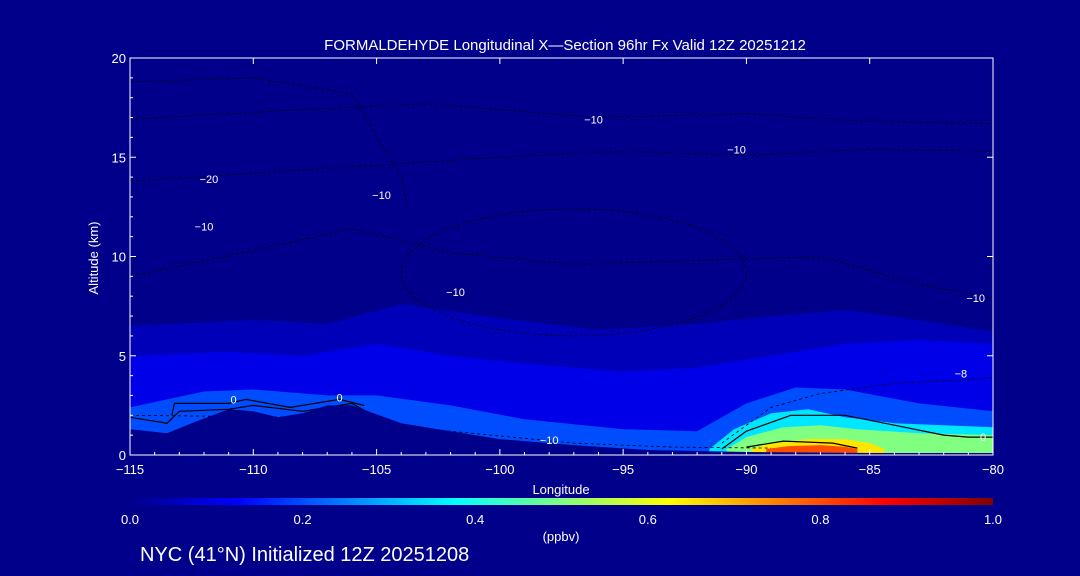 This screenshot has height=576, width=1080. What do you see at coordinates (119, 157) in the screenshot?
I see `y-tick-label: 15` at bounding box center [119, 157].